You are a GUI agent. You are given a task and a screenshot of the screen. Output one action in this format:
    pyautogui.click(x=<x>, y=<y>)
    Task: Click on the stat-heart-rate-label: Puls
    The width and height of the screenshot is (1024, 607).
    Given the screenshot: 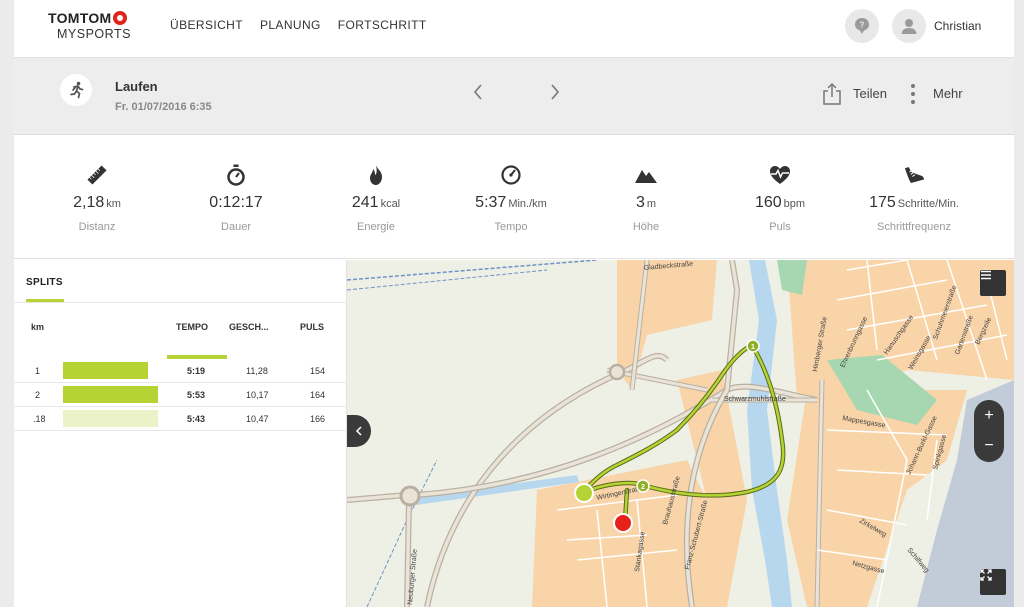 What is the action you would take?
    pyautogui.click(x=780, y=227)
    